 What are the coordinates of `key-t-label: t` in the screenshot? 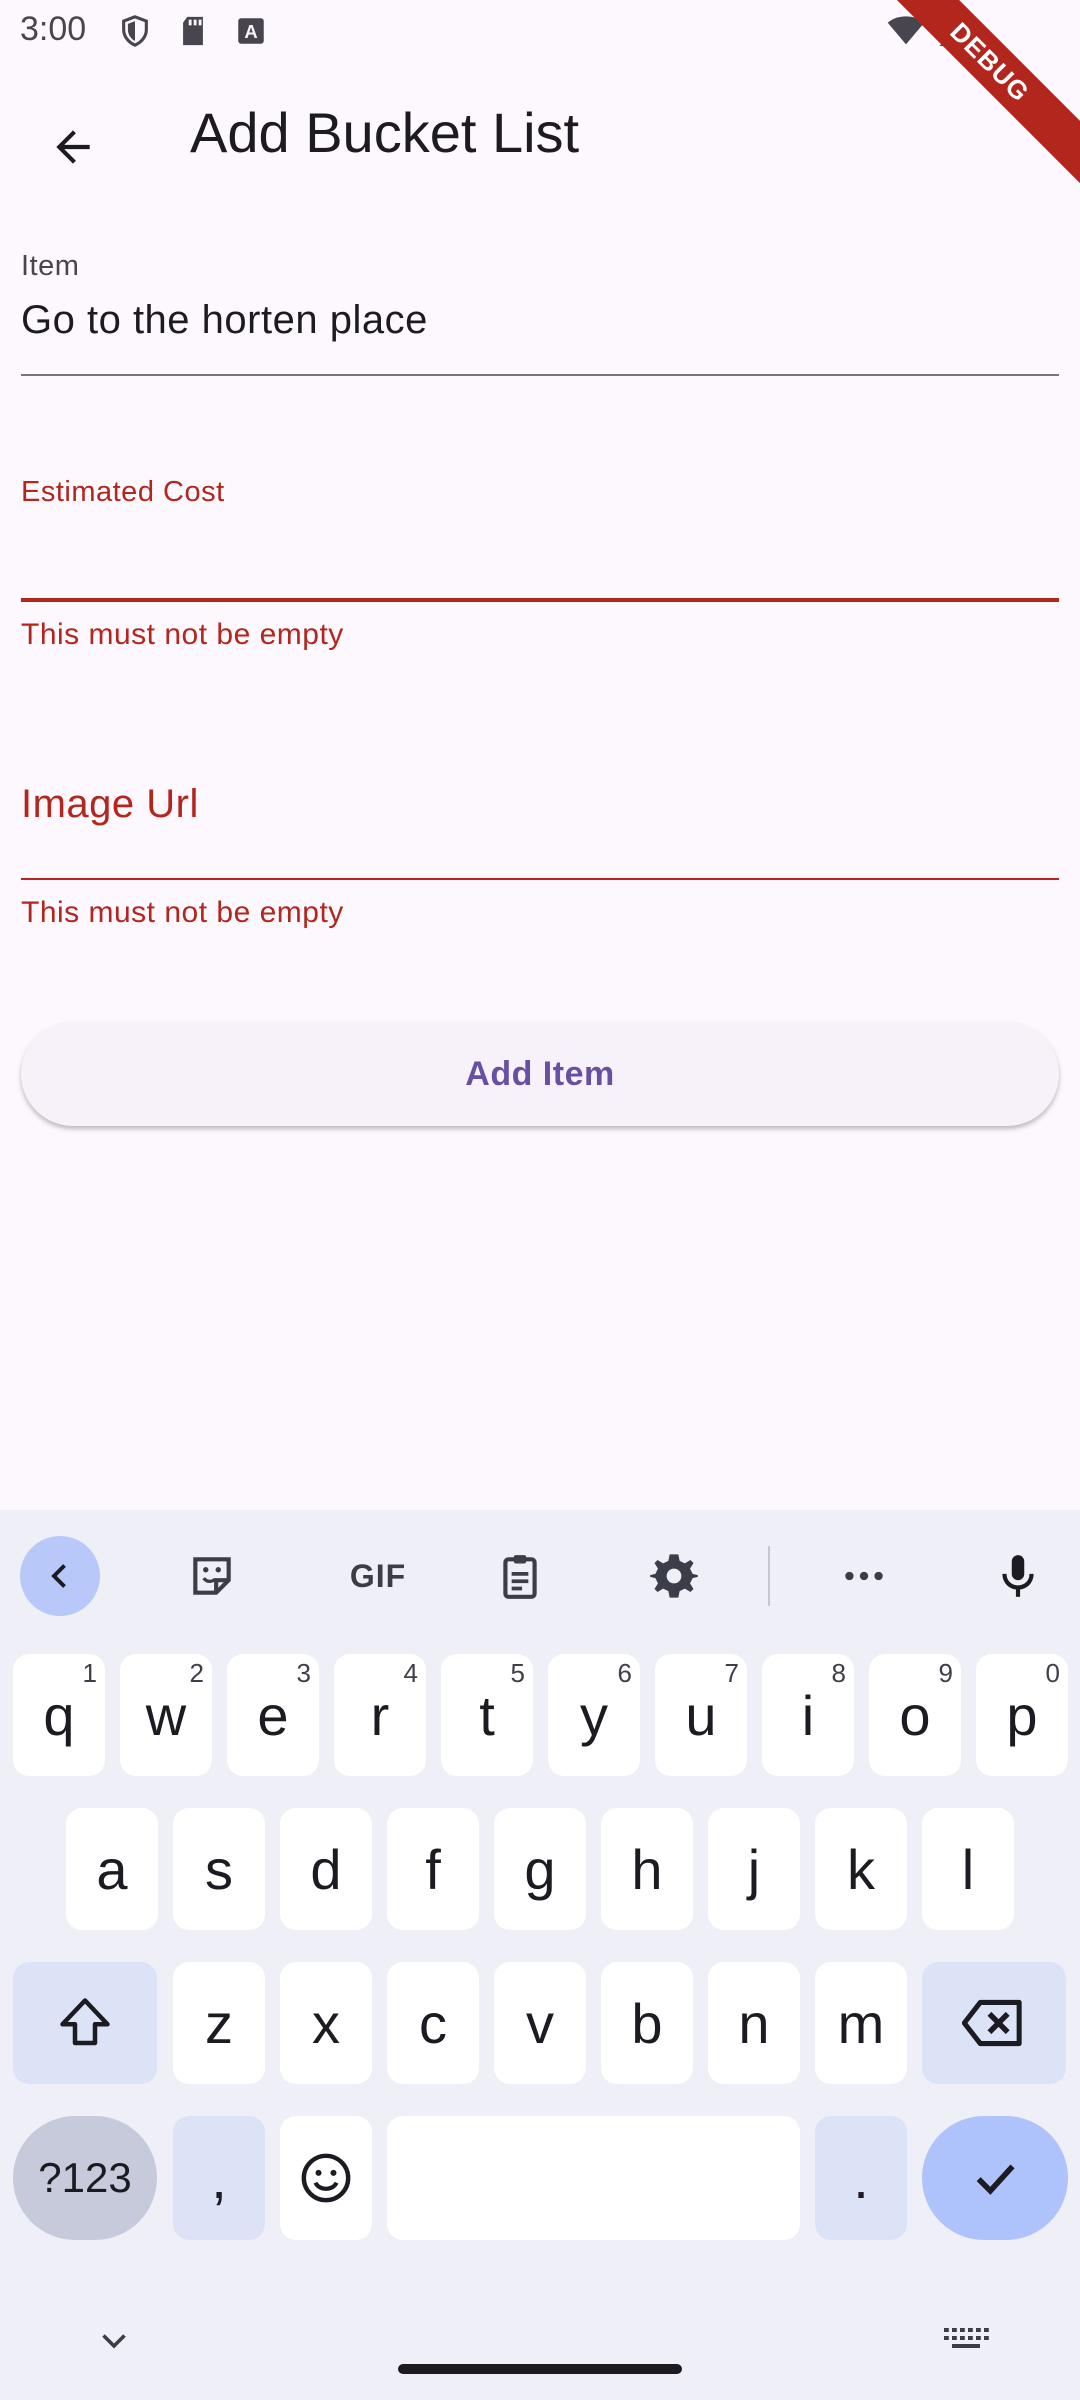 It's located at (487, 1715).